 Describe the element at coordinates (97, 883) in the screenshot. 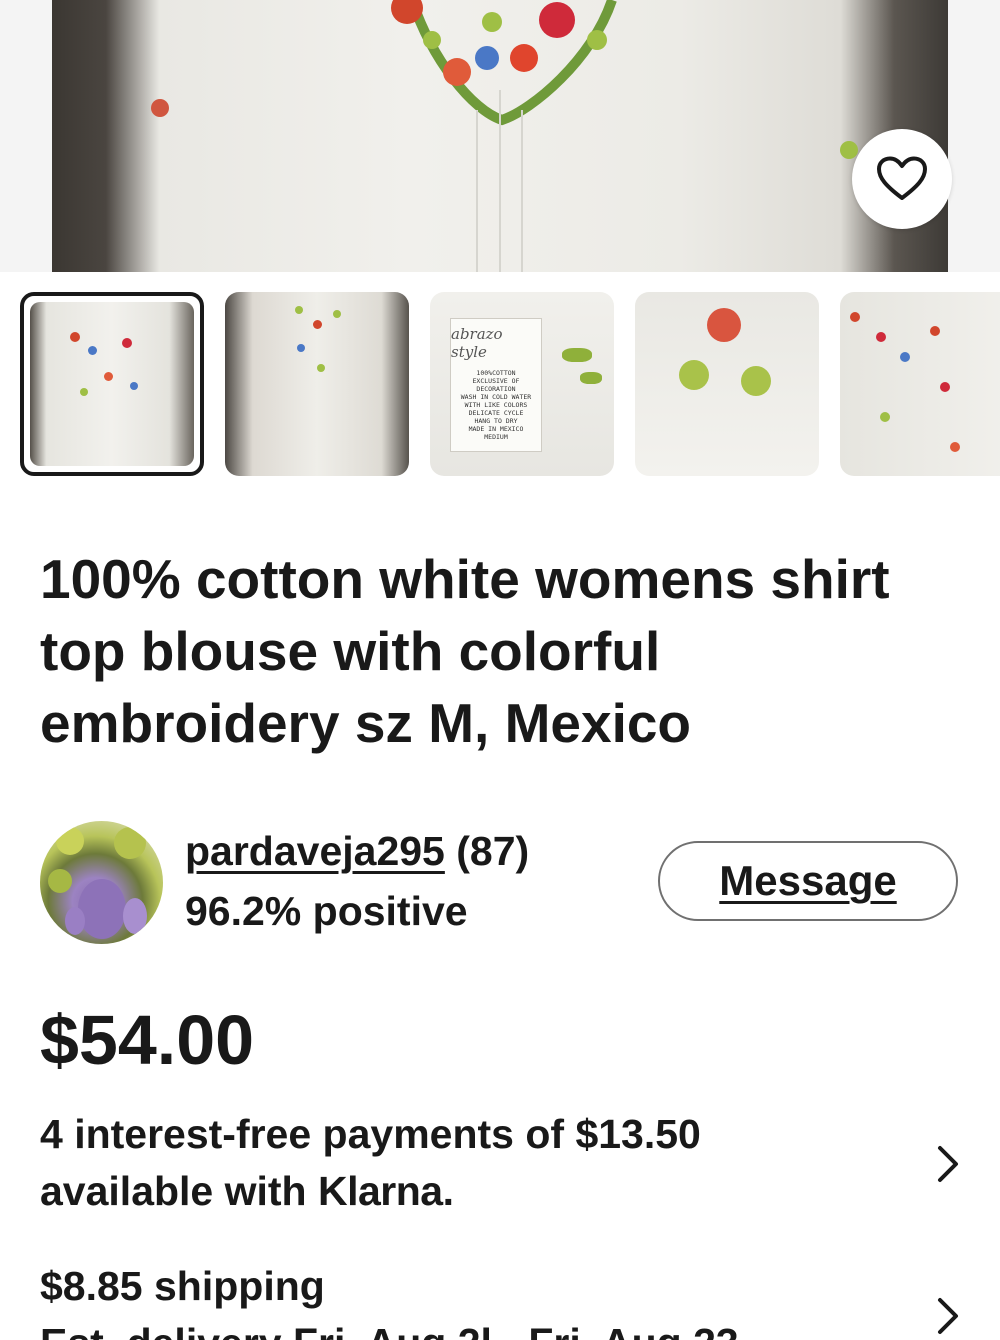

I see `avatar-image` at that location.